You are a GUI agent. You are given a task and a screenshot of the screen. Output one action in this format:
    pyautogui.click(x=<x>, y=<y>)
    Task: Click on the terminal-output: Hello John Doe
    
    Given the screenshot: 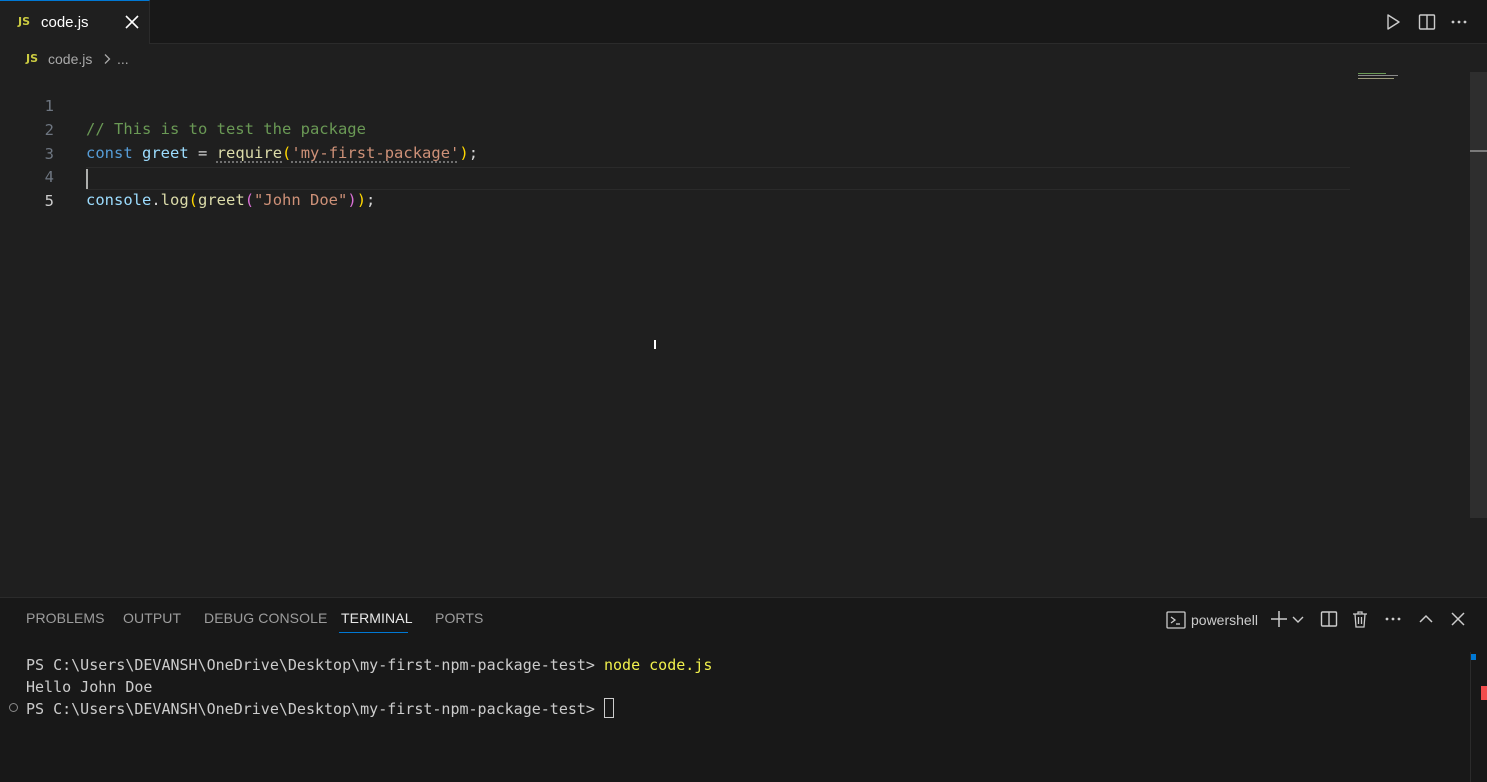 What is the action you would take?
    pyautogui.click(x=89, y=687)
    